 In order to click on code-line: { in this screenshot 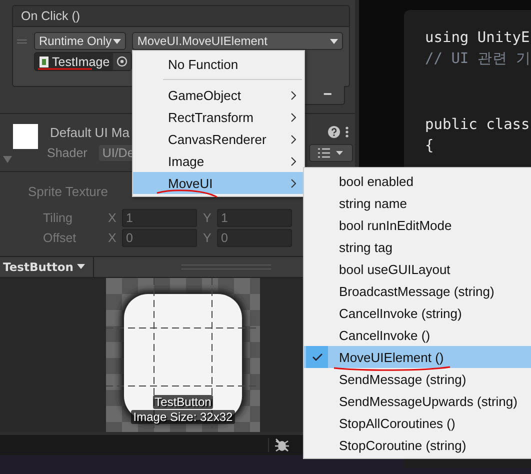, I will do `click(430, 146)`.